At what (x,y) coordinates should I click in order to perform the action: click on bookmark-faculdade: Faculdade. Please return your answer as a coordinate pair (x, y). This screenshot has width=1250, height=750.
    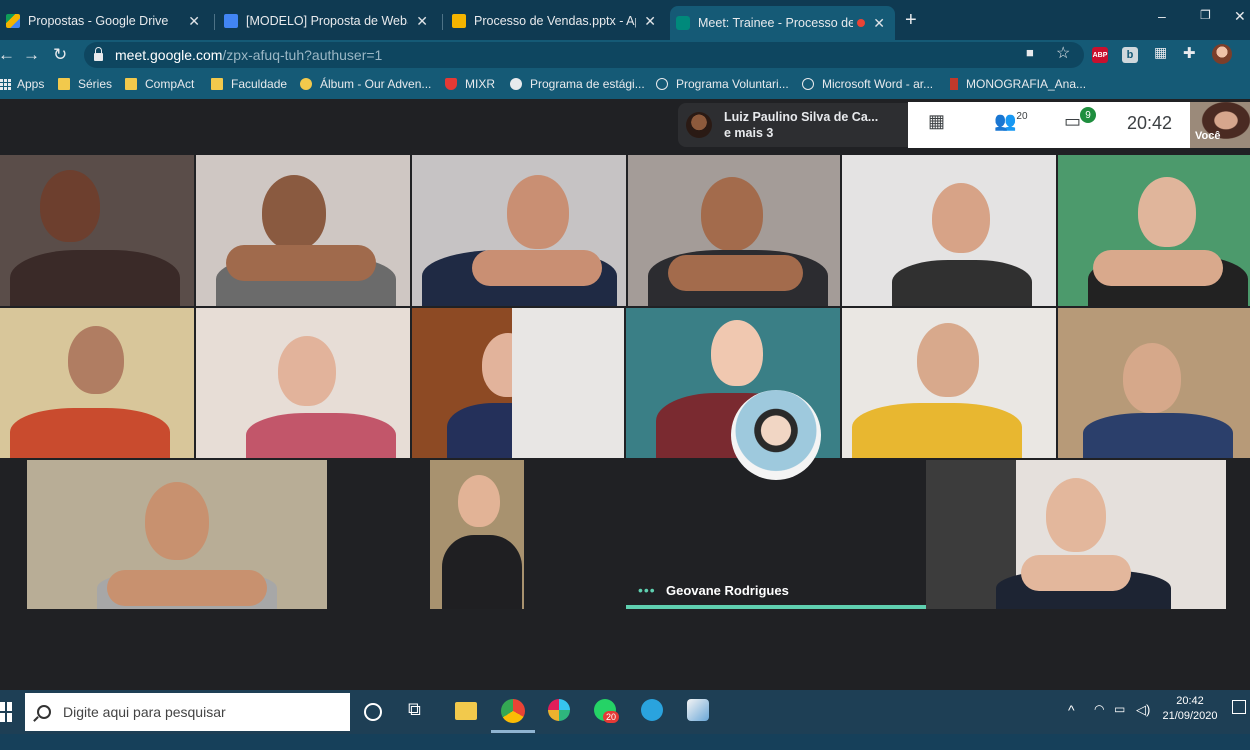
    Looking at the image, I should click on (249, 84).